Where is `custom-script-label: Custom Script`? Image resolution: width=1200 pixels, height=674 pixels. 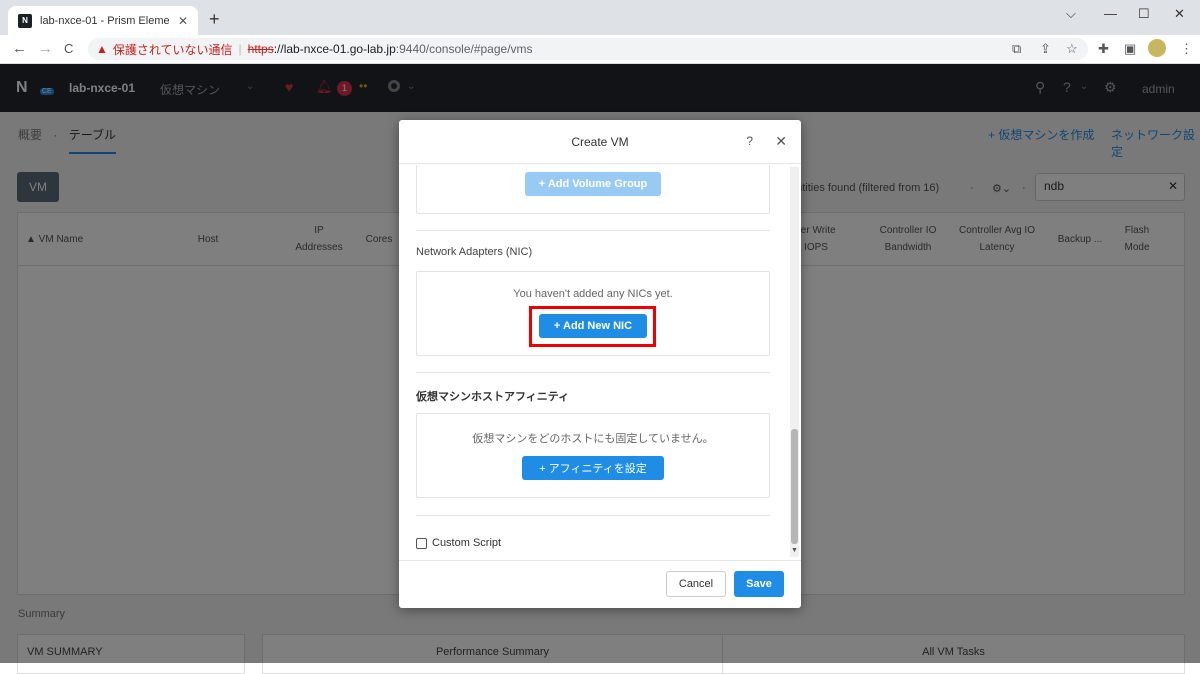 custom-script-label: Custom Script is located at coordinates (466, 543).